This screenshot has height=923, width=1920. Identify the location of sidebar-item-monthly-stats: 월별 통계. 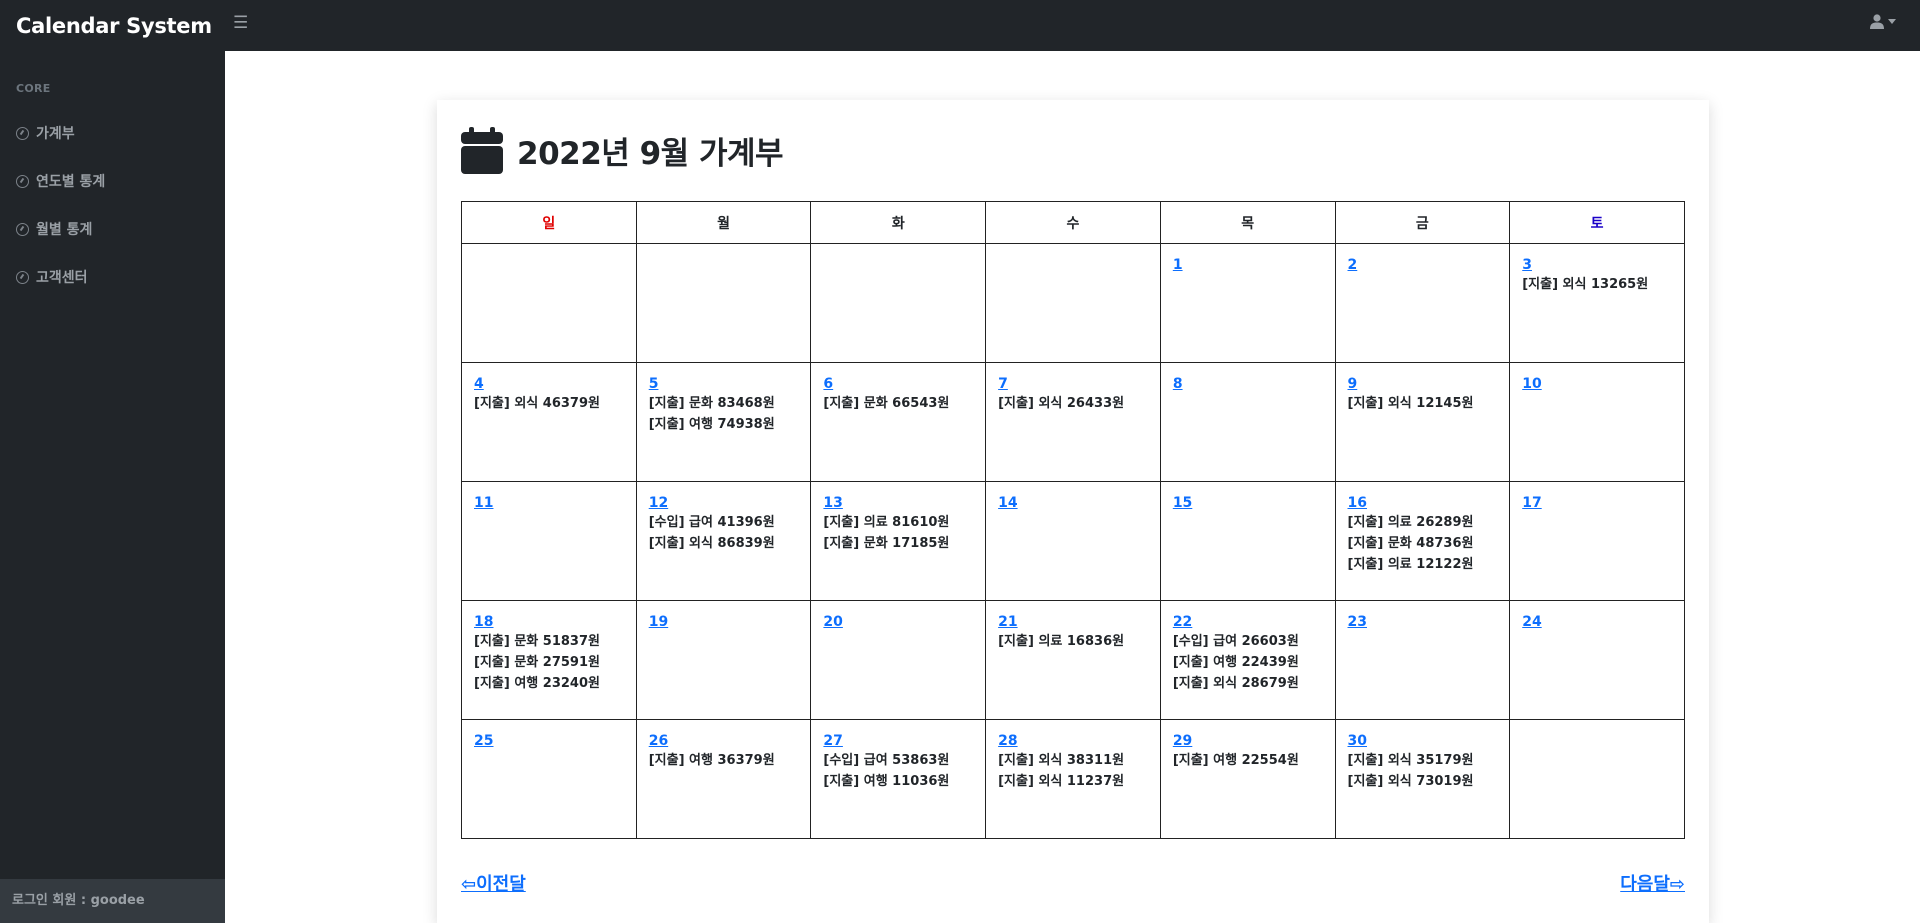
(54, 229).